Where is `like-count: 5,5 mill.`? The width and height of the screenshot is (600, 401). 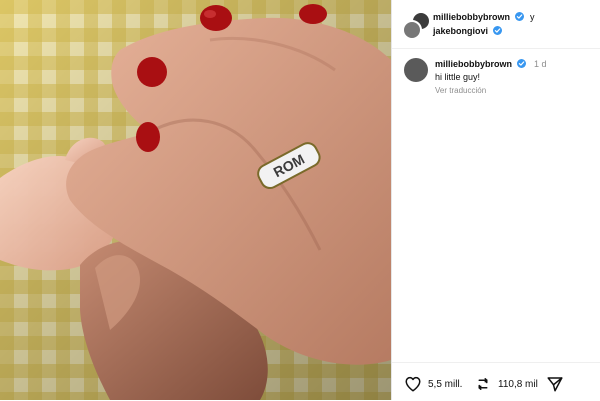
like-count: 5,5 mill. is located at coordinates (445, 384).